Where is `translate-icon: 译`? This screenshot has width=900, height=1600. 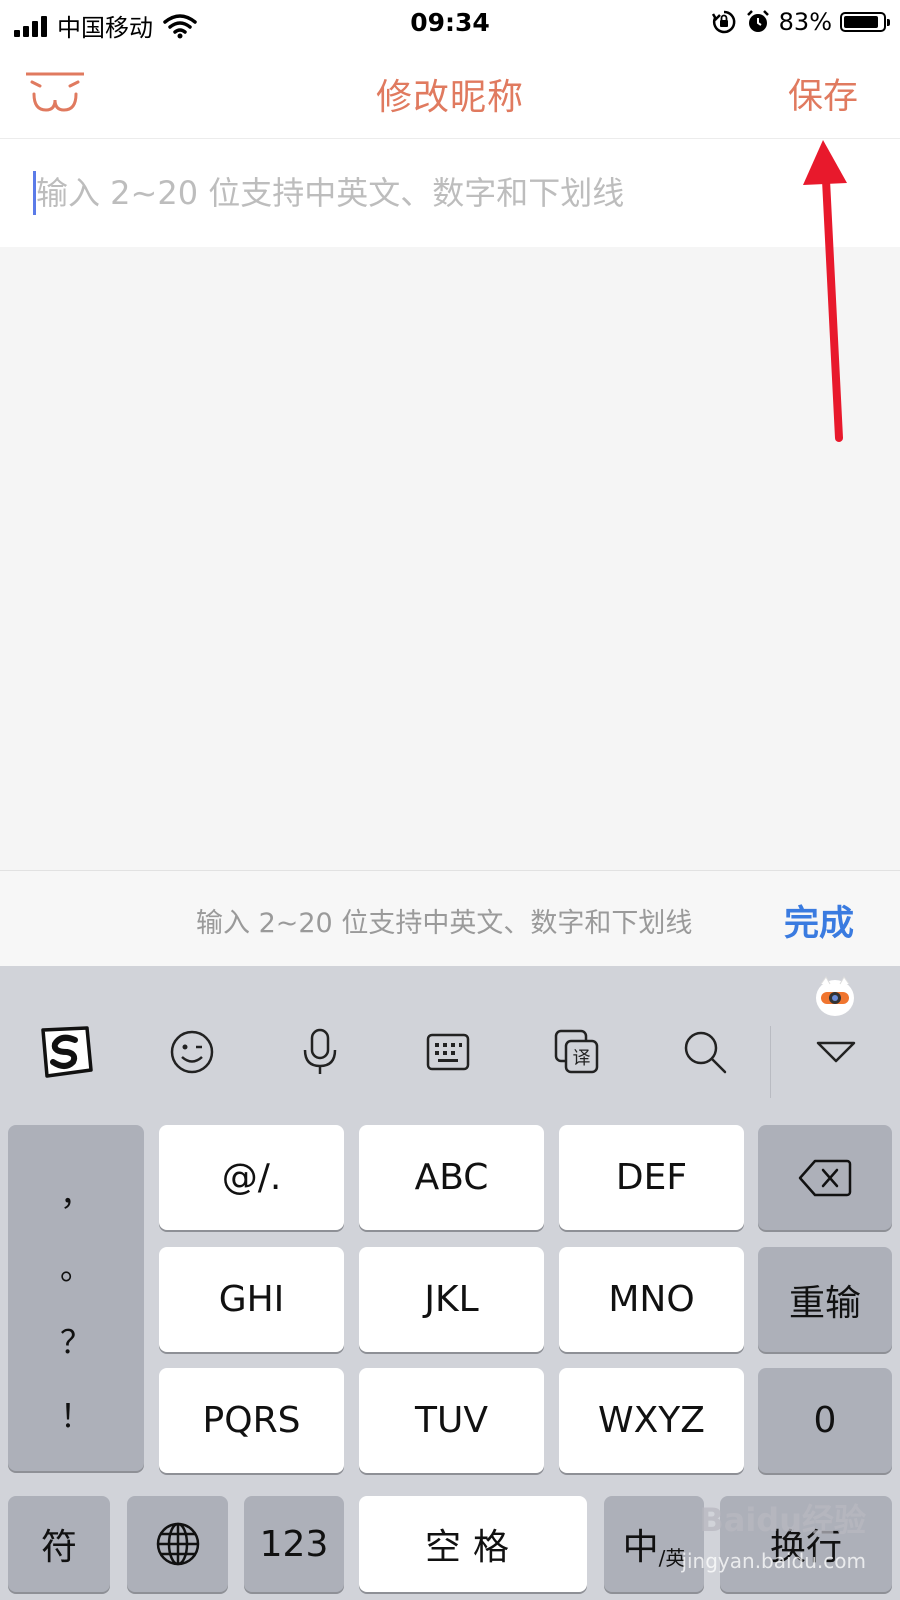
translate-icon: 译 is located at coordinates (577, 1052).